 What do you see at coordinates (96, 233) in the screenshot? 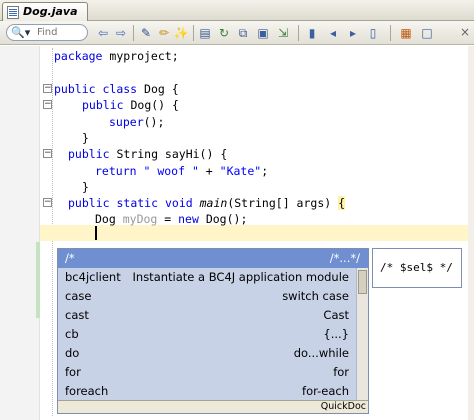
I see `text-cursor` at bounding box center [96, 233].